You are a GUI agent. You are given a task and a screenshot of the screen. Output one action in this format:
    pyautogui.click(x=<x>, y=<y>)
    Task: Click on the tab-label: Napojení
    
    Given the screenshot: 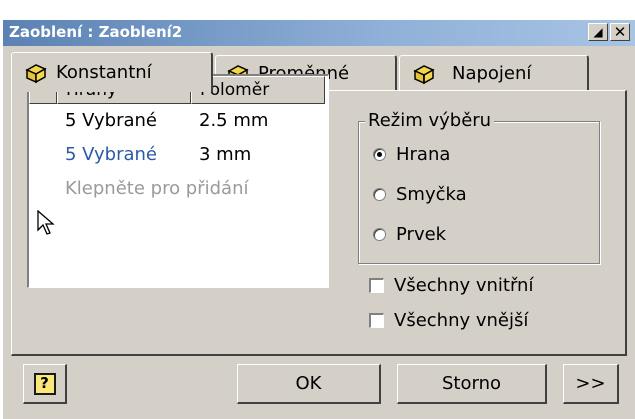 What is the action you would take?
    pyautogui.click(x=492, y=73)
    